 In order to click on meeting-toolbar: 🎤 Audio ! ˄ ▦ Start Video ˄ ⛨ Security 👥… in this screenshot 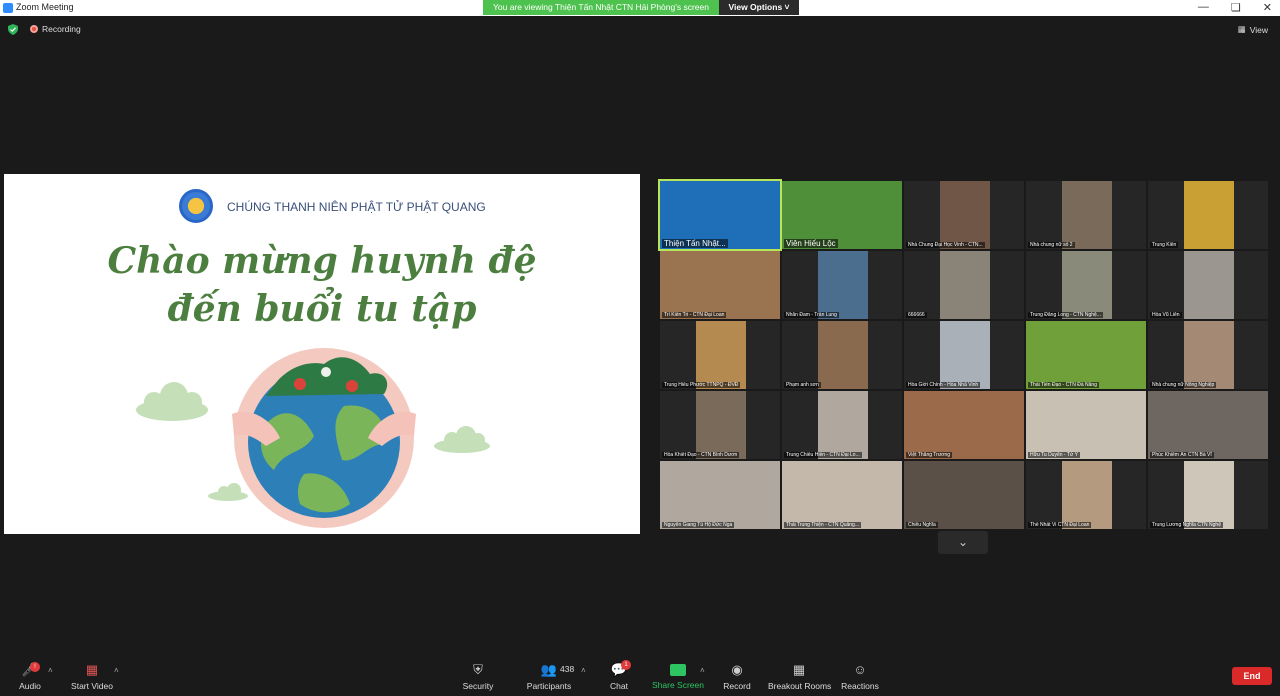, I will do `click(640, 676)`.